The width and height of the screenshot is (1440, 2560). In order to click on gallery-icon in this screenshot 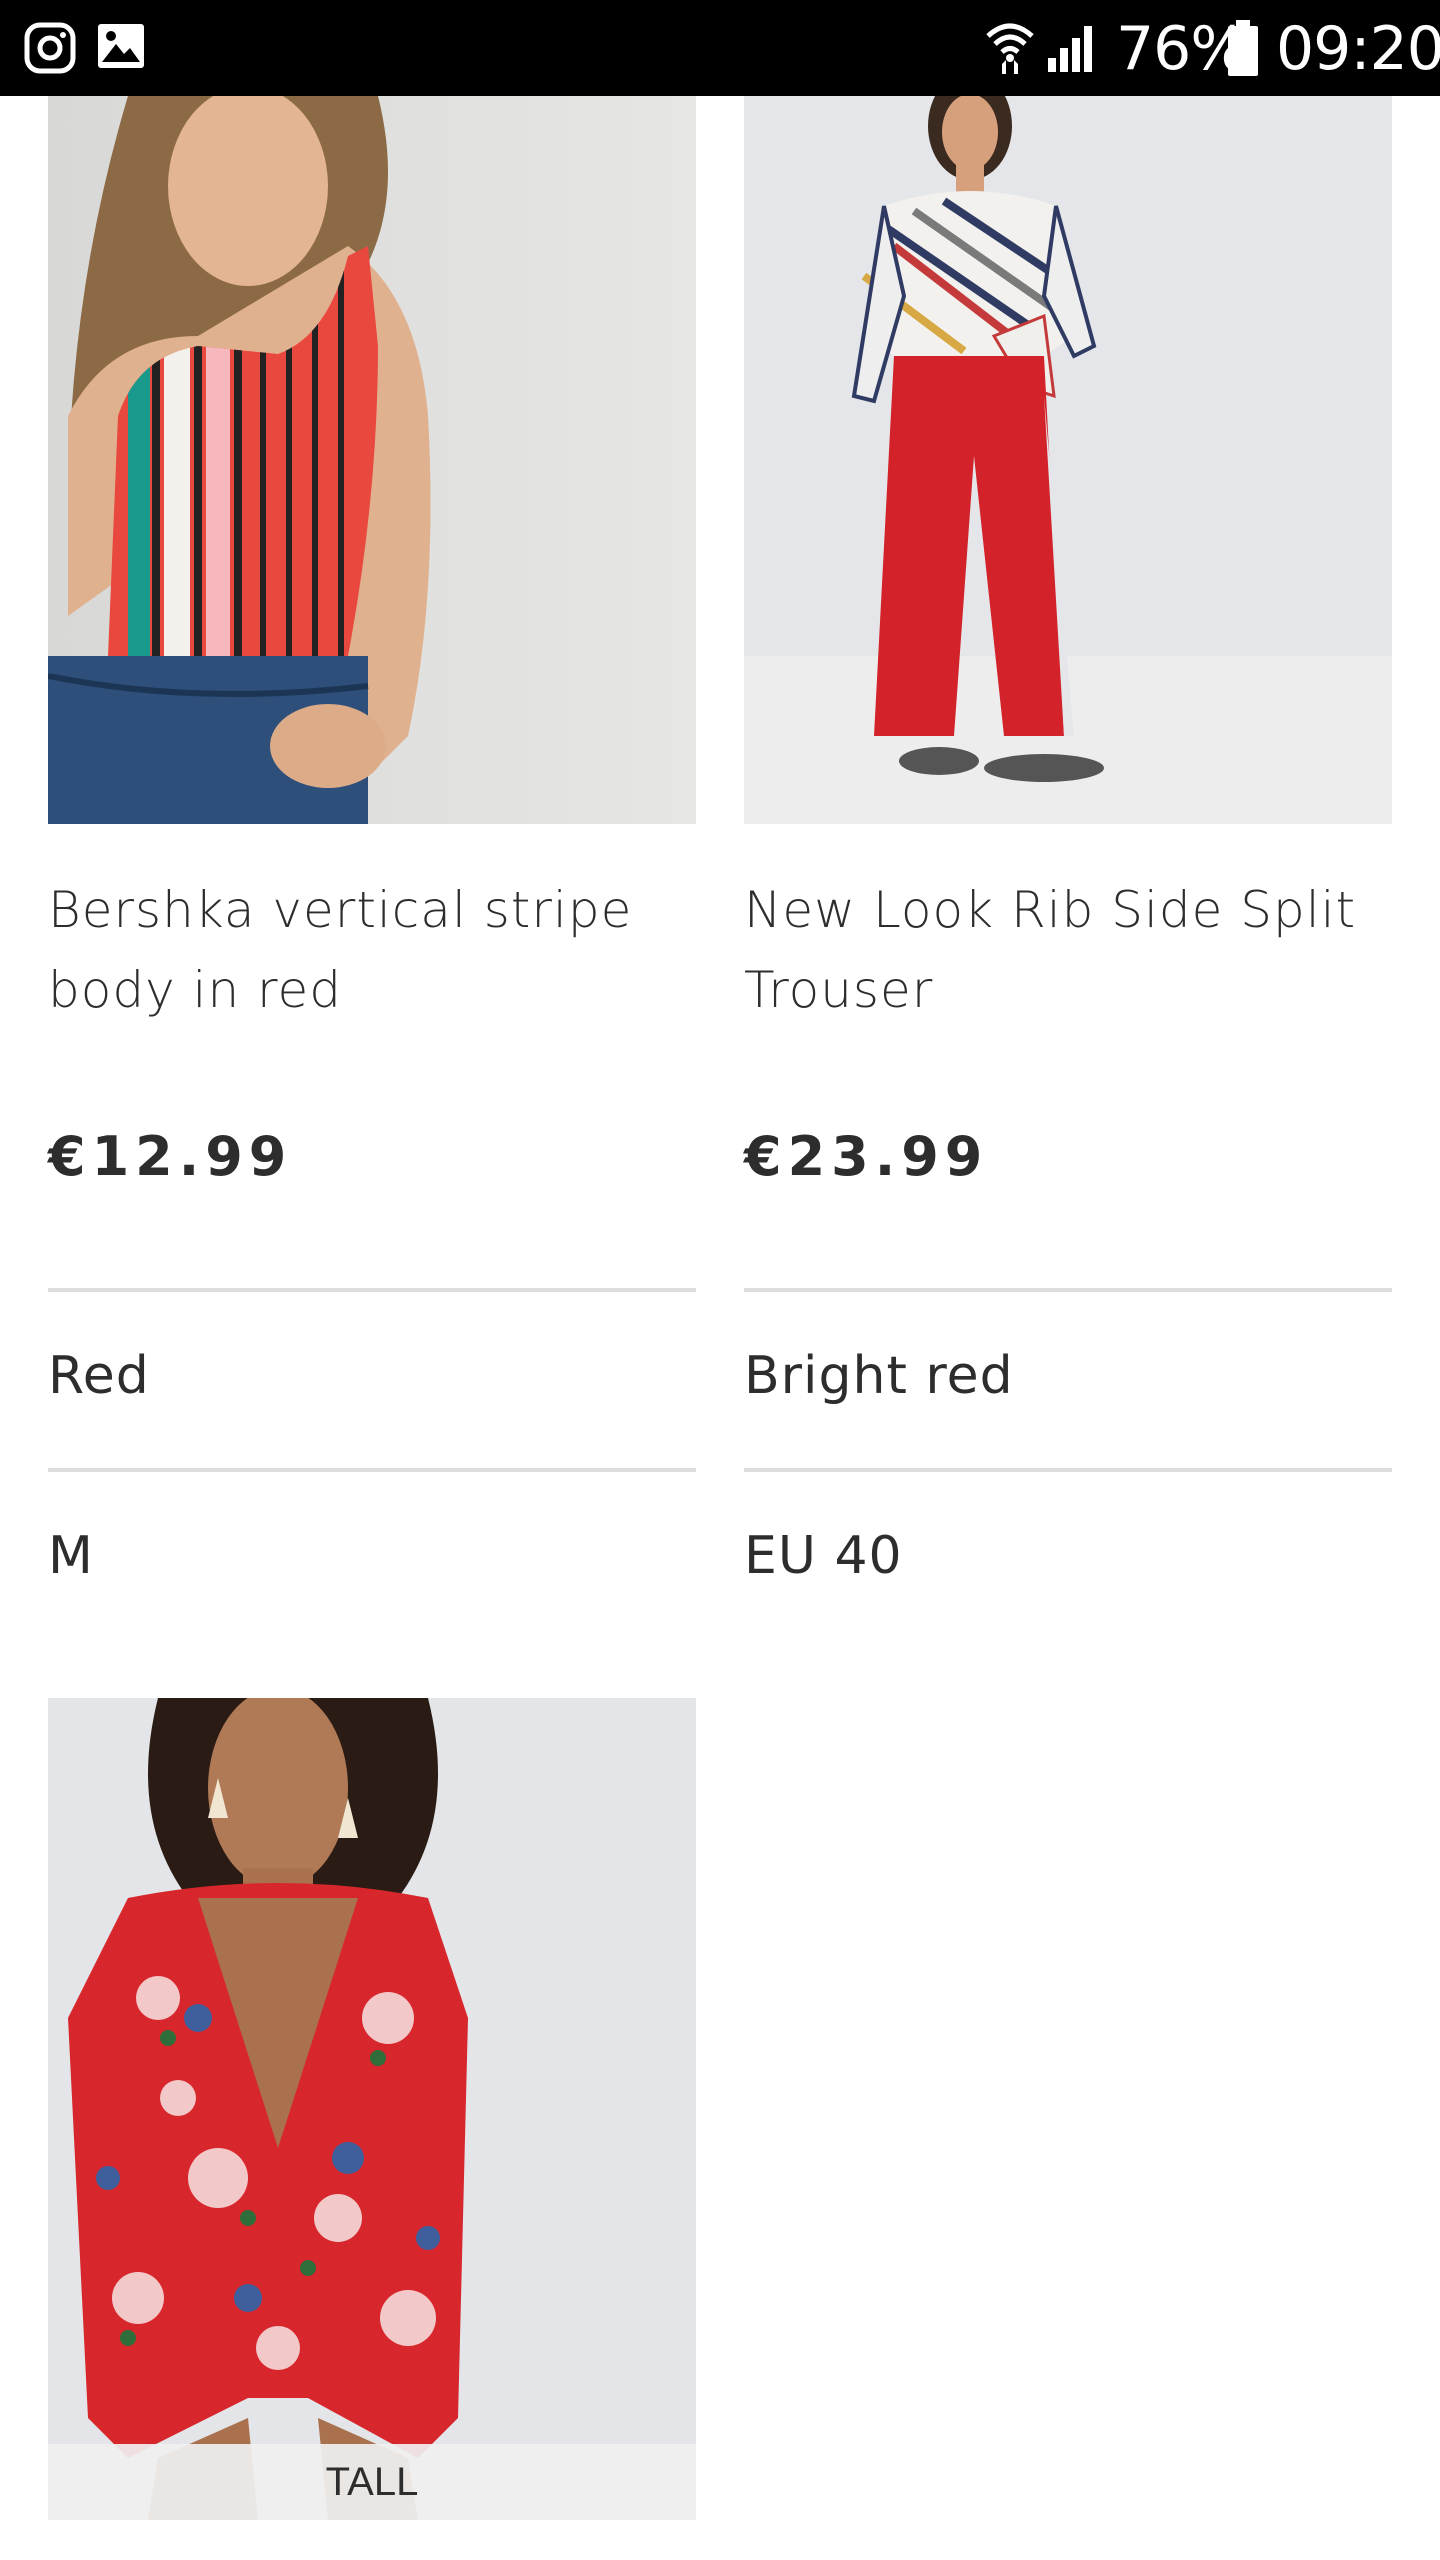, I will do `click(121, 48)`.